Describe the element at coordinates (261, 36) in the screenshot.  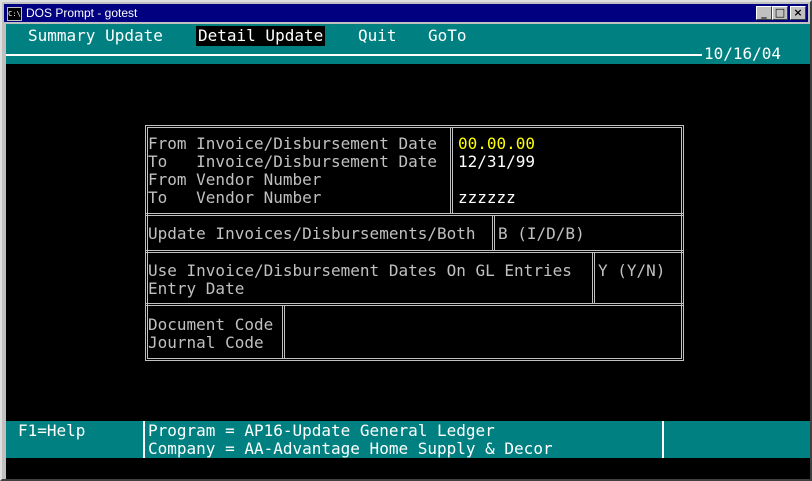
I see `menu-detail-update: Detail Update` at that location.